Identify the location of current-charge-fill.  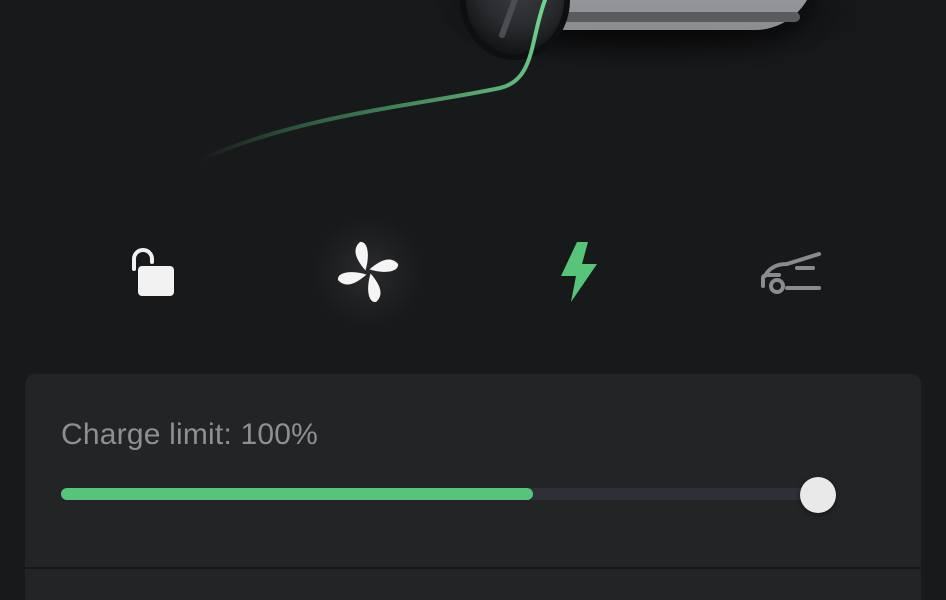
(297, 494).